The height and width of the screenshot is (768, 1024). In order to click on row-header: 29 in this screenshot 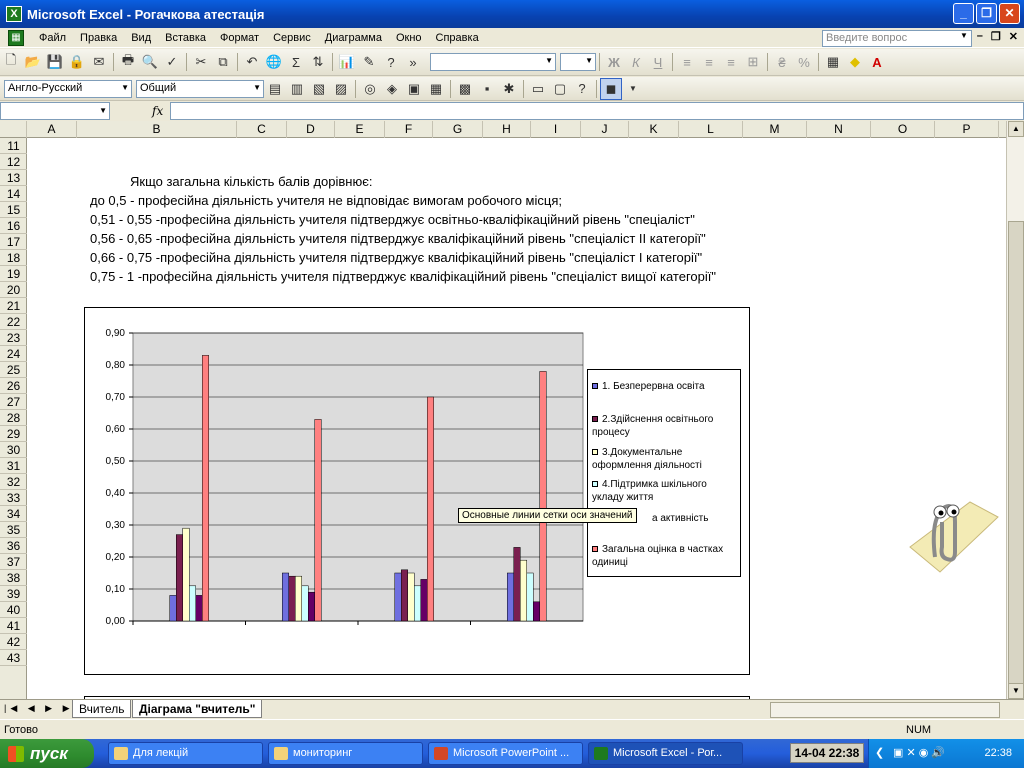, I will do `click(13, 434)`.